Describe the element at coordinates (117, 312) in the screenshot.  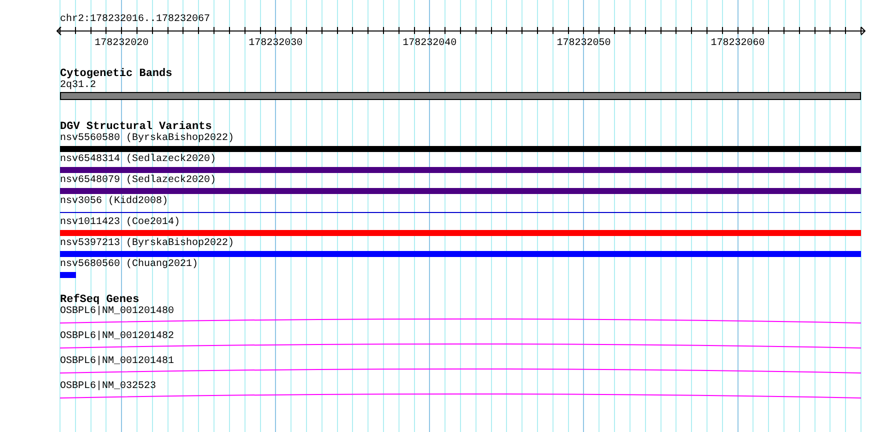
I see `feature-label: OSBPL6|NM_001201480` at that location.